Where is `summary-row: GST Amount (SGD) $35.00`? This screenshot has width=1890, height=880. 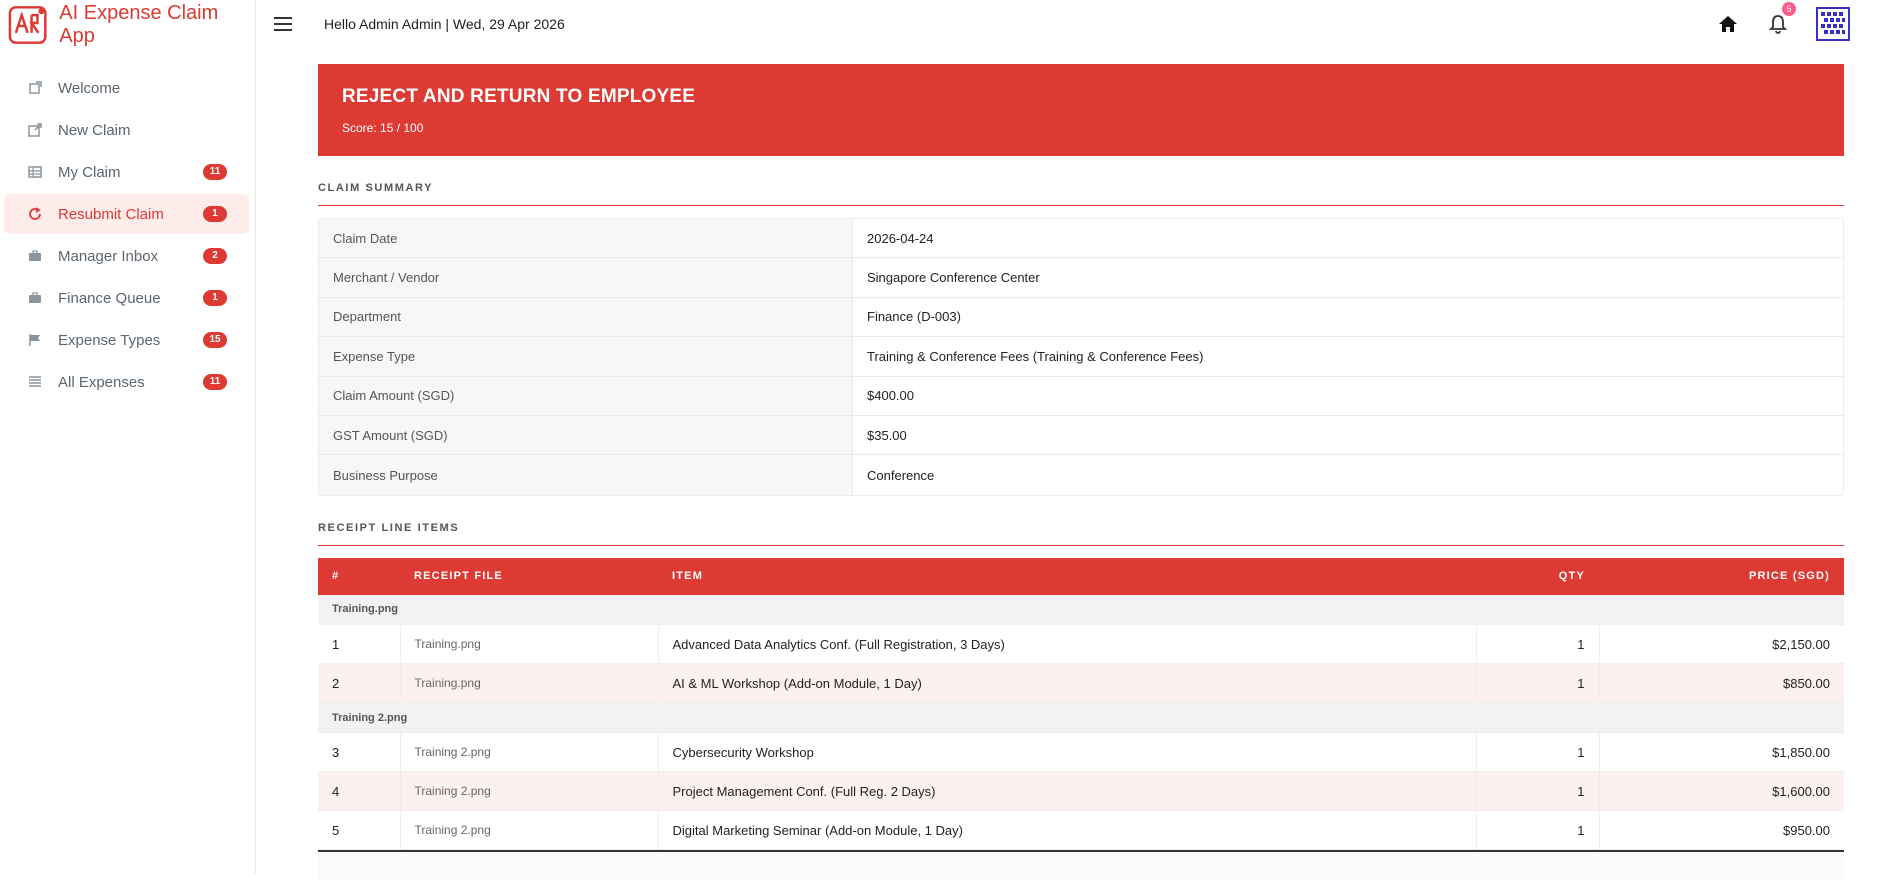
summary-row: GST Amount (SGD) $35.00 is located at coordinates (1081, 435).